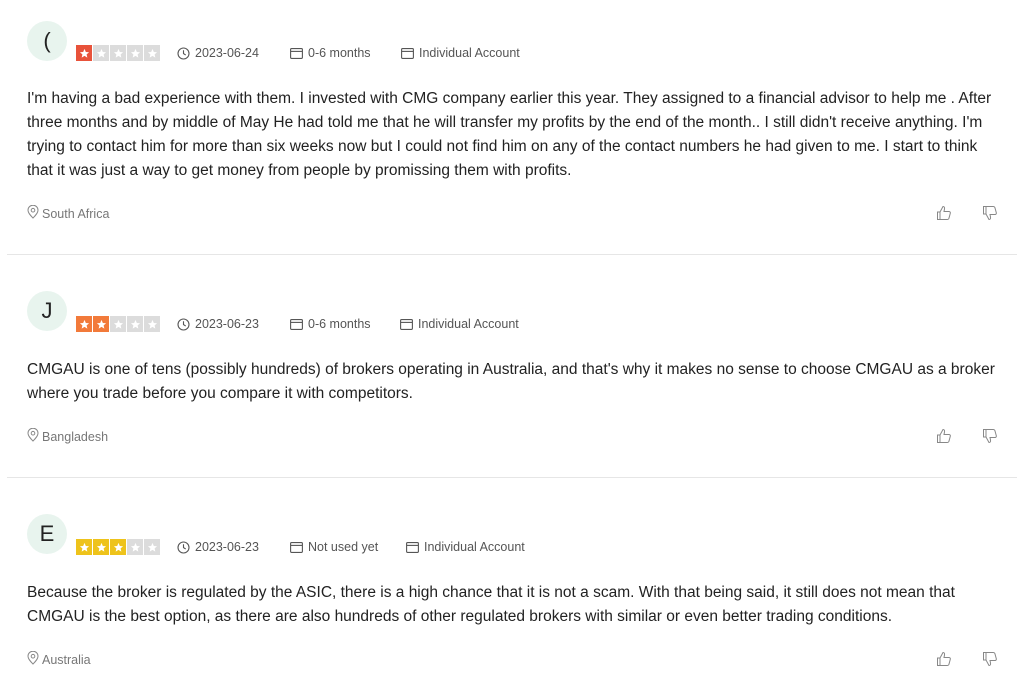 Image resolution: width=1018 pixels, height=691 pixels. I want to click on review-location: Australia, so click(59, 659).